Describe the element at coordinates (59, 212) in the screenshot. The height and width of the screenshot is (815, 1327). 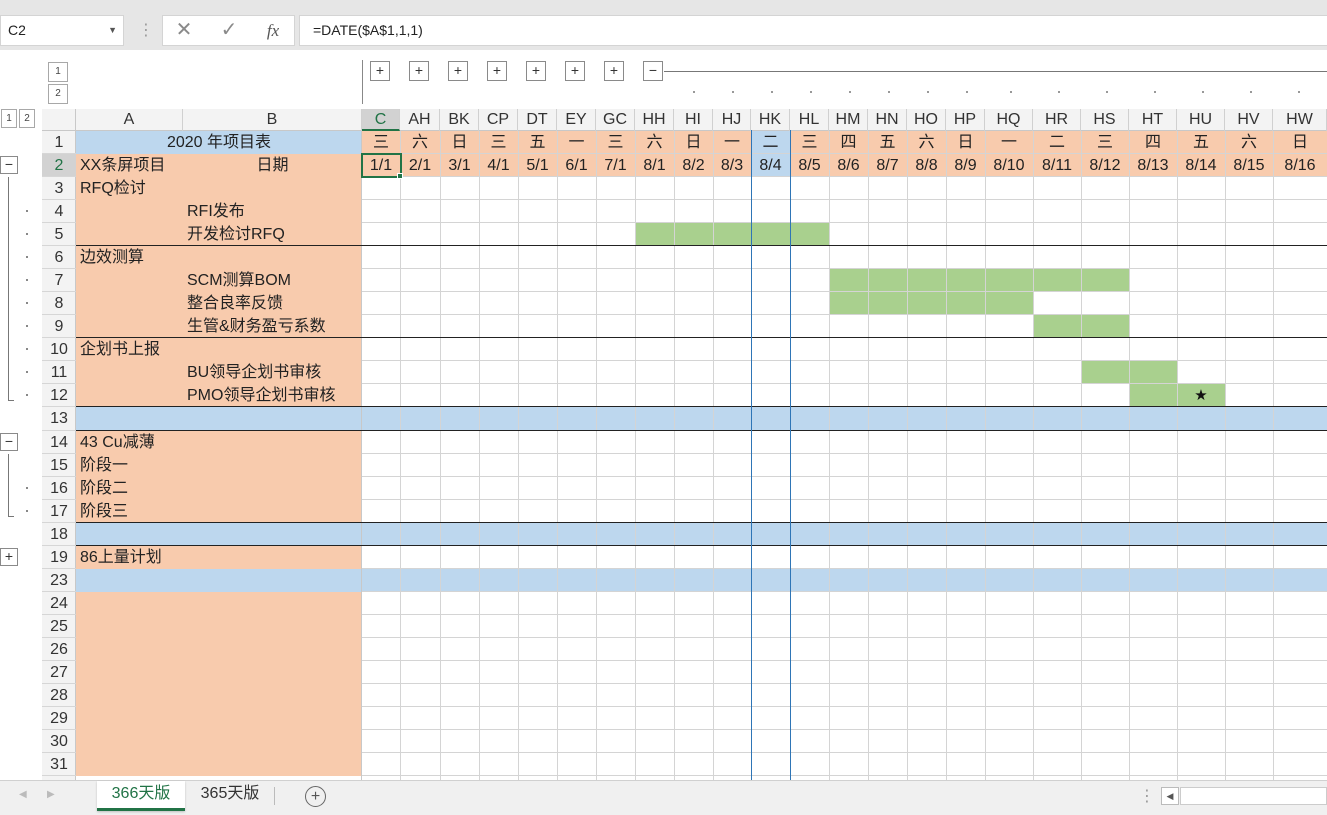
I see `row-header-4: 4` at that location.